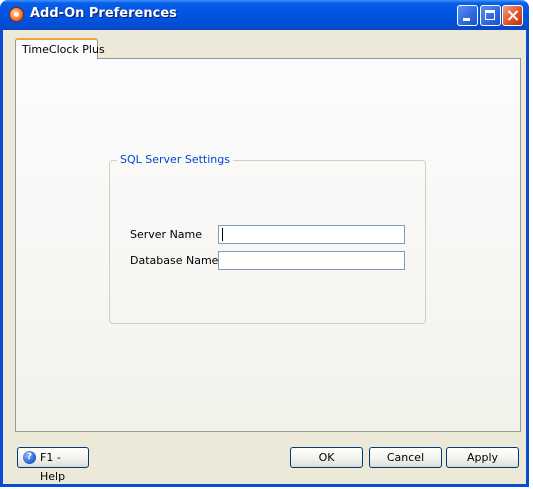 The width and height of the screenshot is (533, 489). Describe the element at coordinates (29, 457) in the screenshot. I see `help-icon: ?` at that location.